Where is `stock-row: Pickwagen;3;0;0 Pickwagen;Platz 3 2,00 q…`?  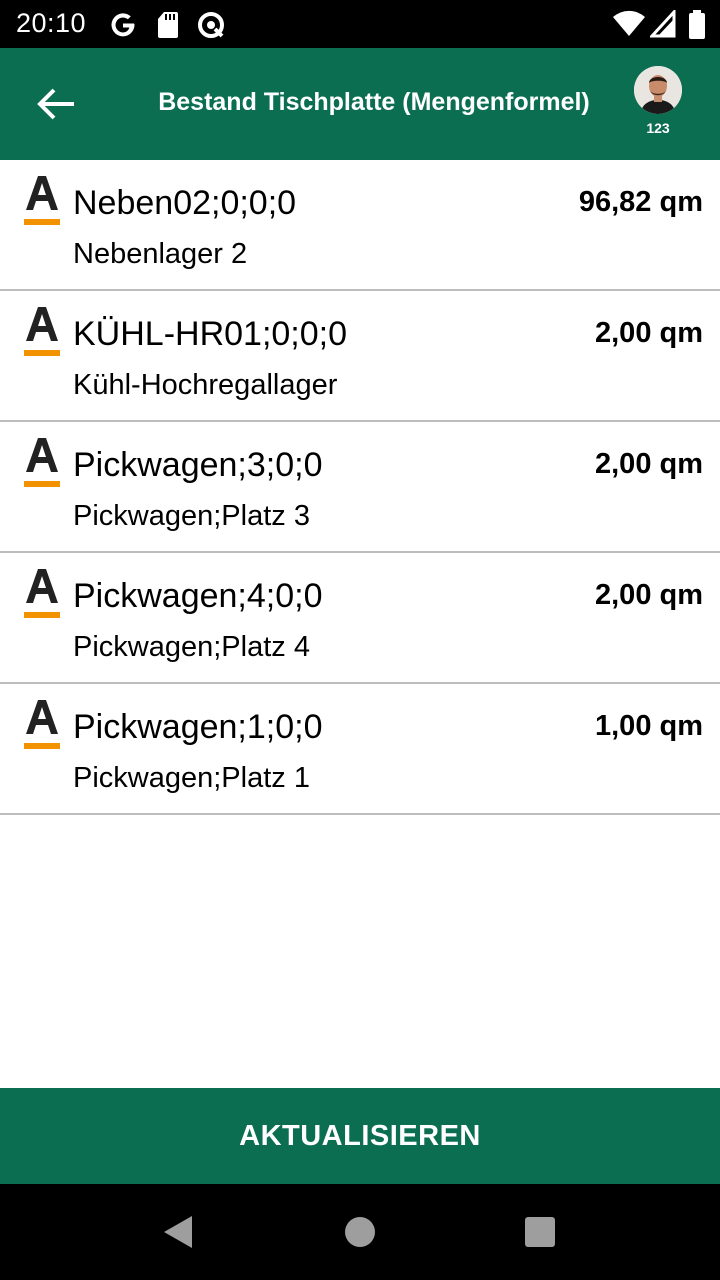 stock-row: Pickwagen;3;0;0 Pickwagen;Platz 3 2,00 q… is located at coordinates (360, 487).